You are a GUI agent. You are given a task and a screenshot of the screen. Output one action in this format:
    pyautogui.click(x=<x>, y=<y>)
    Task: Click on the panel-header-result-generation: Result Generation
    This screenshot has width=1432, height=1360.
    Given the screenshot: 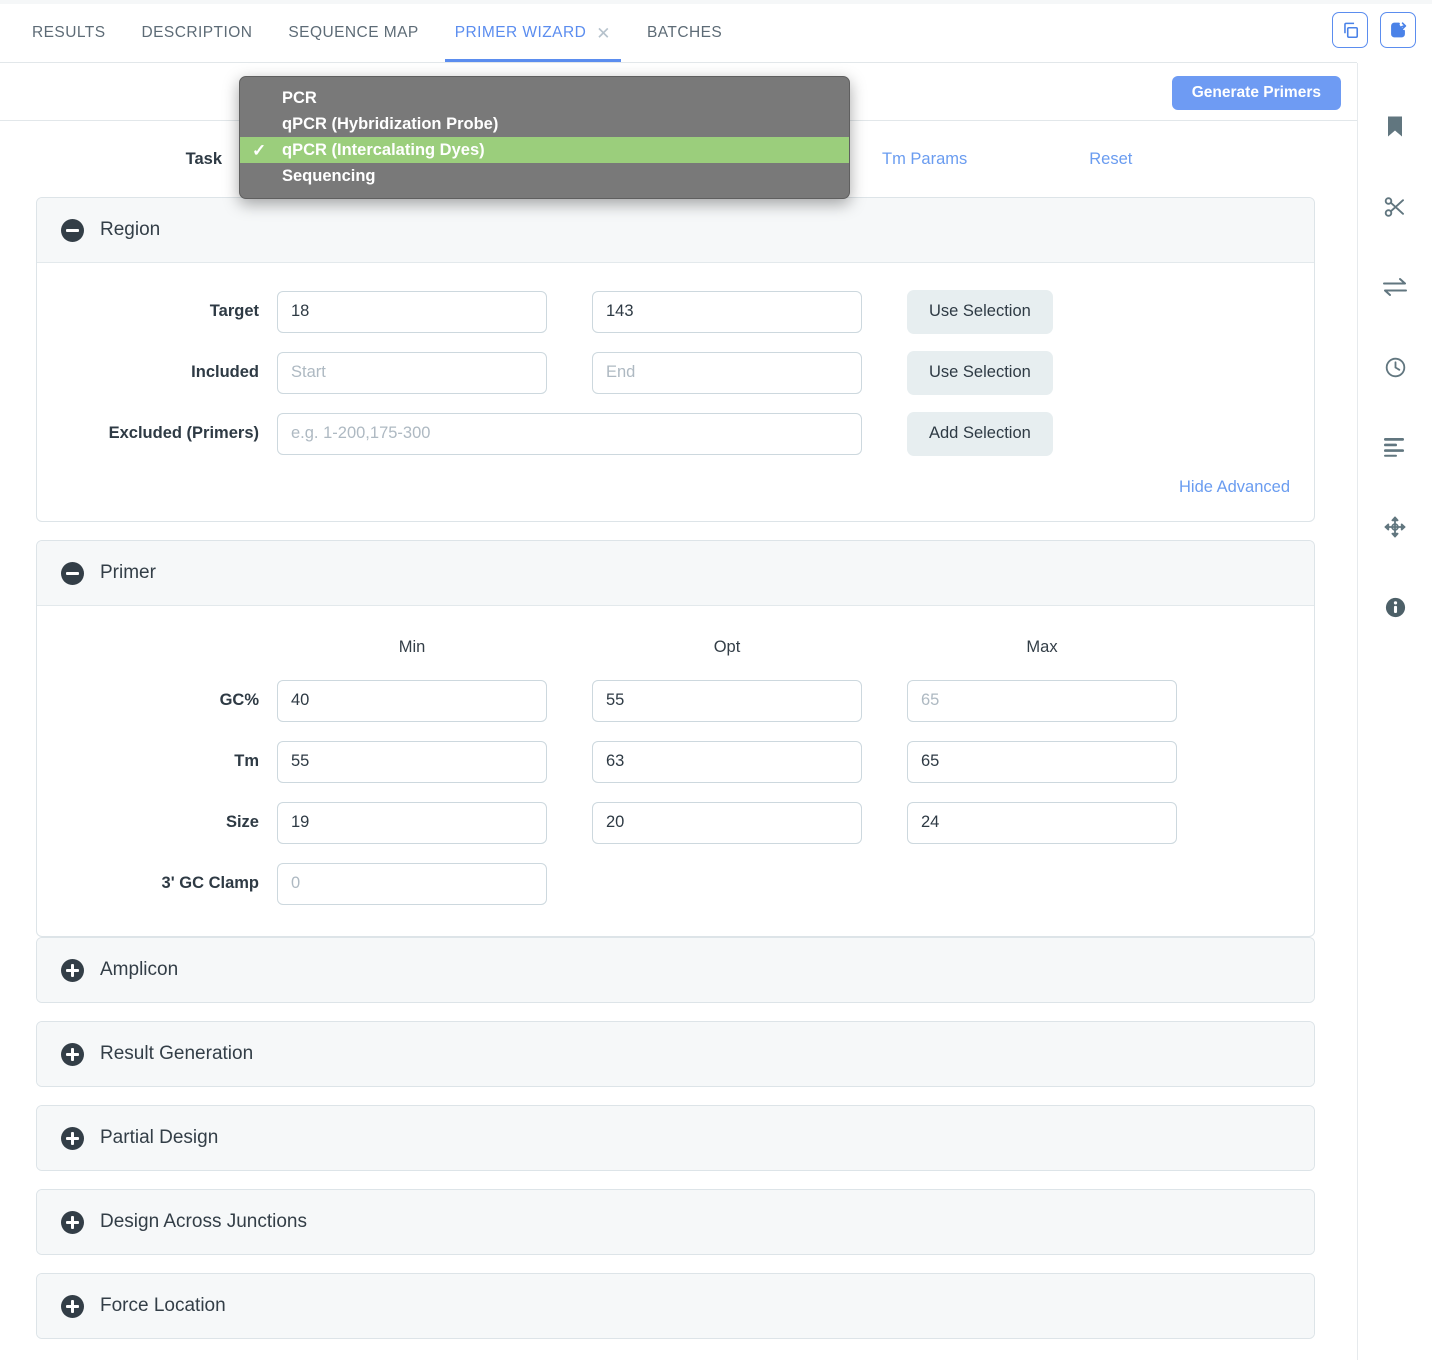 What is the action you would take?
    pyautogui.click(x=675, y=1054)
    